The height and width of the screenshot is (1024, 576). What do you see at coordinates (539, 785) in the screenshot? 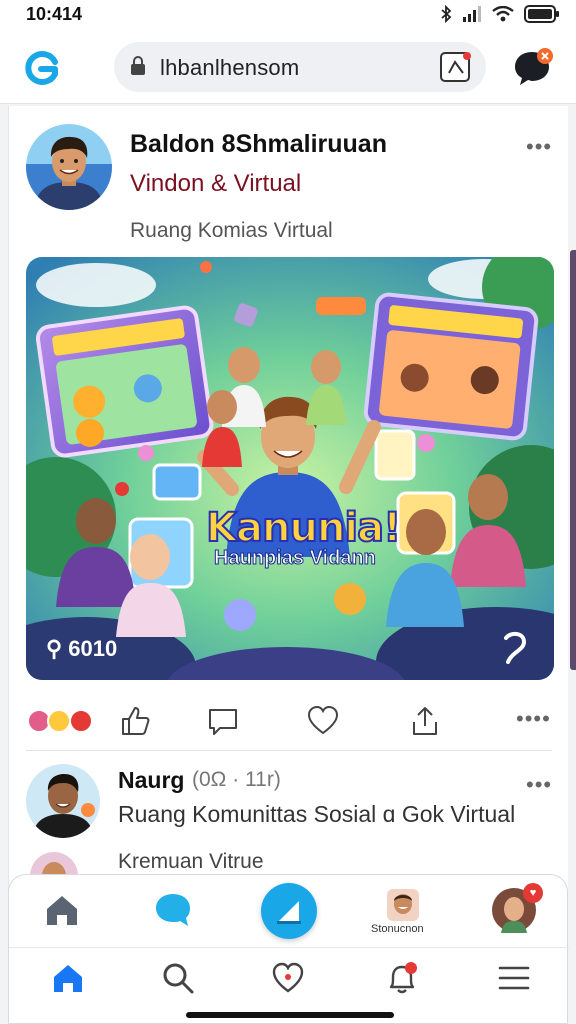
I see `comment-more-button: •••` at bounding box center [539, 785].